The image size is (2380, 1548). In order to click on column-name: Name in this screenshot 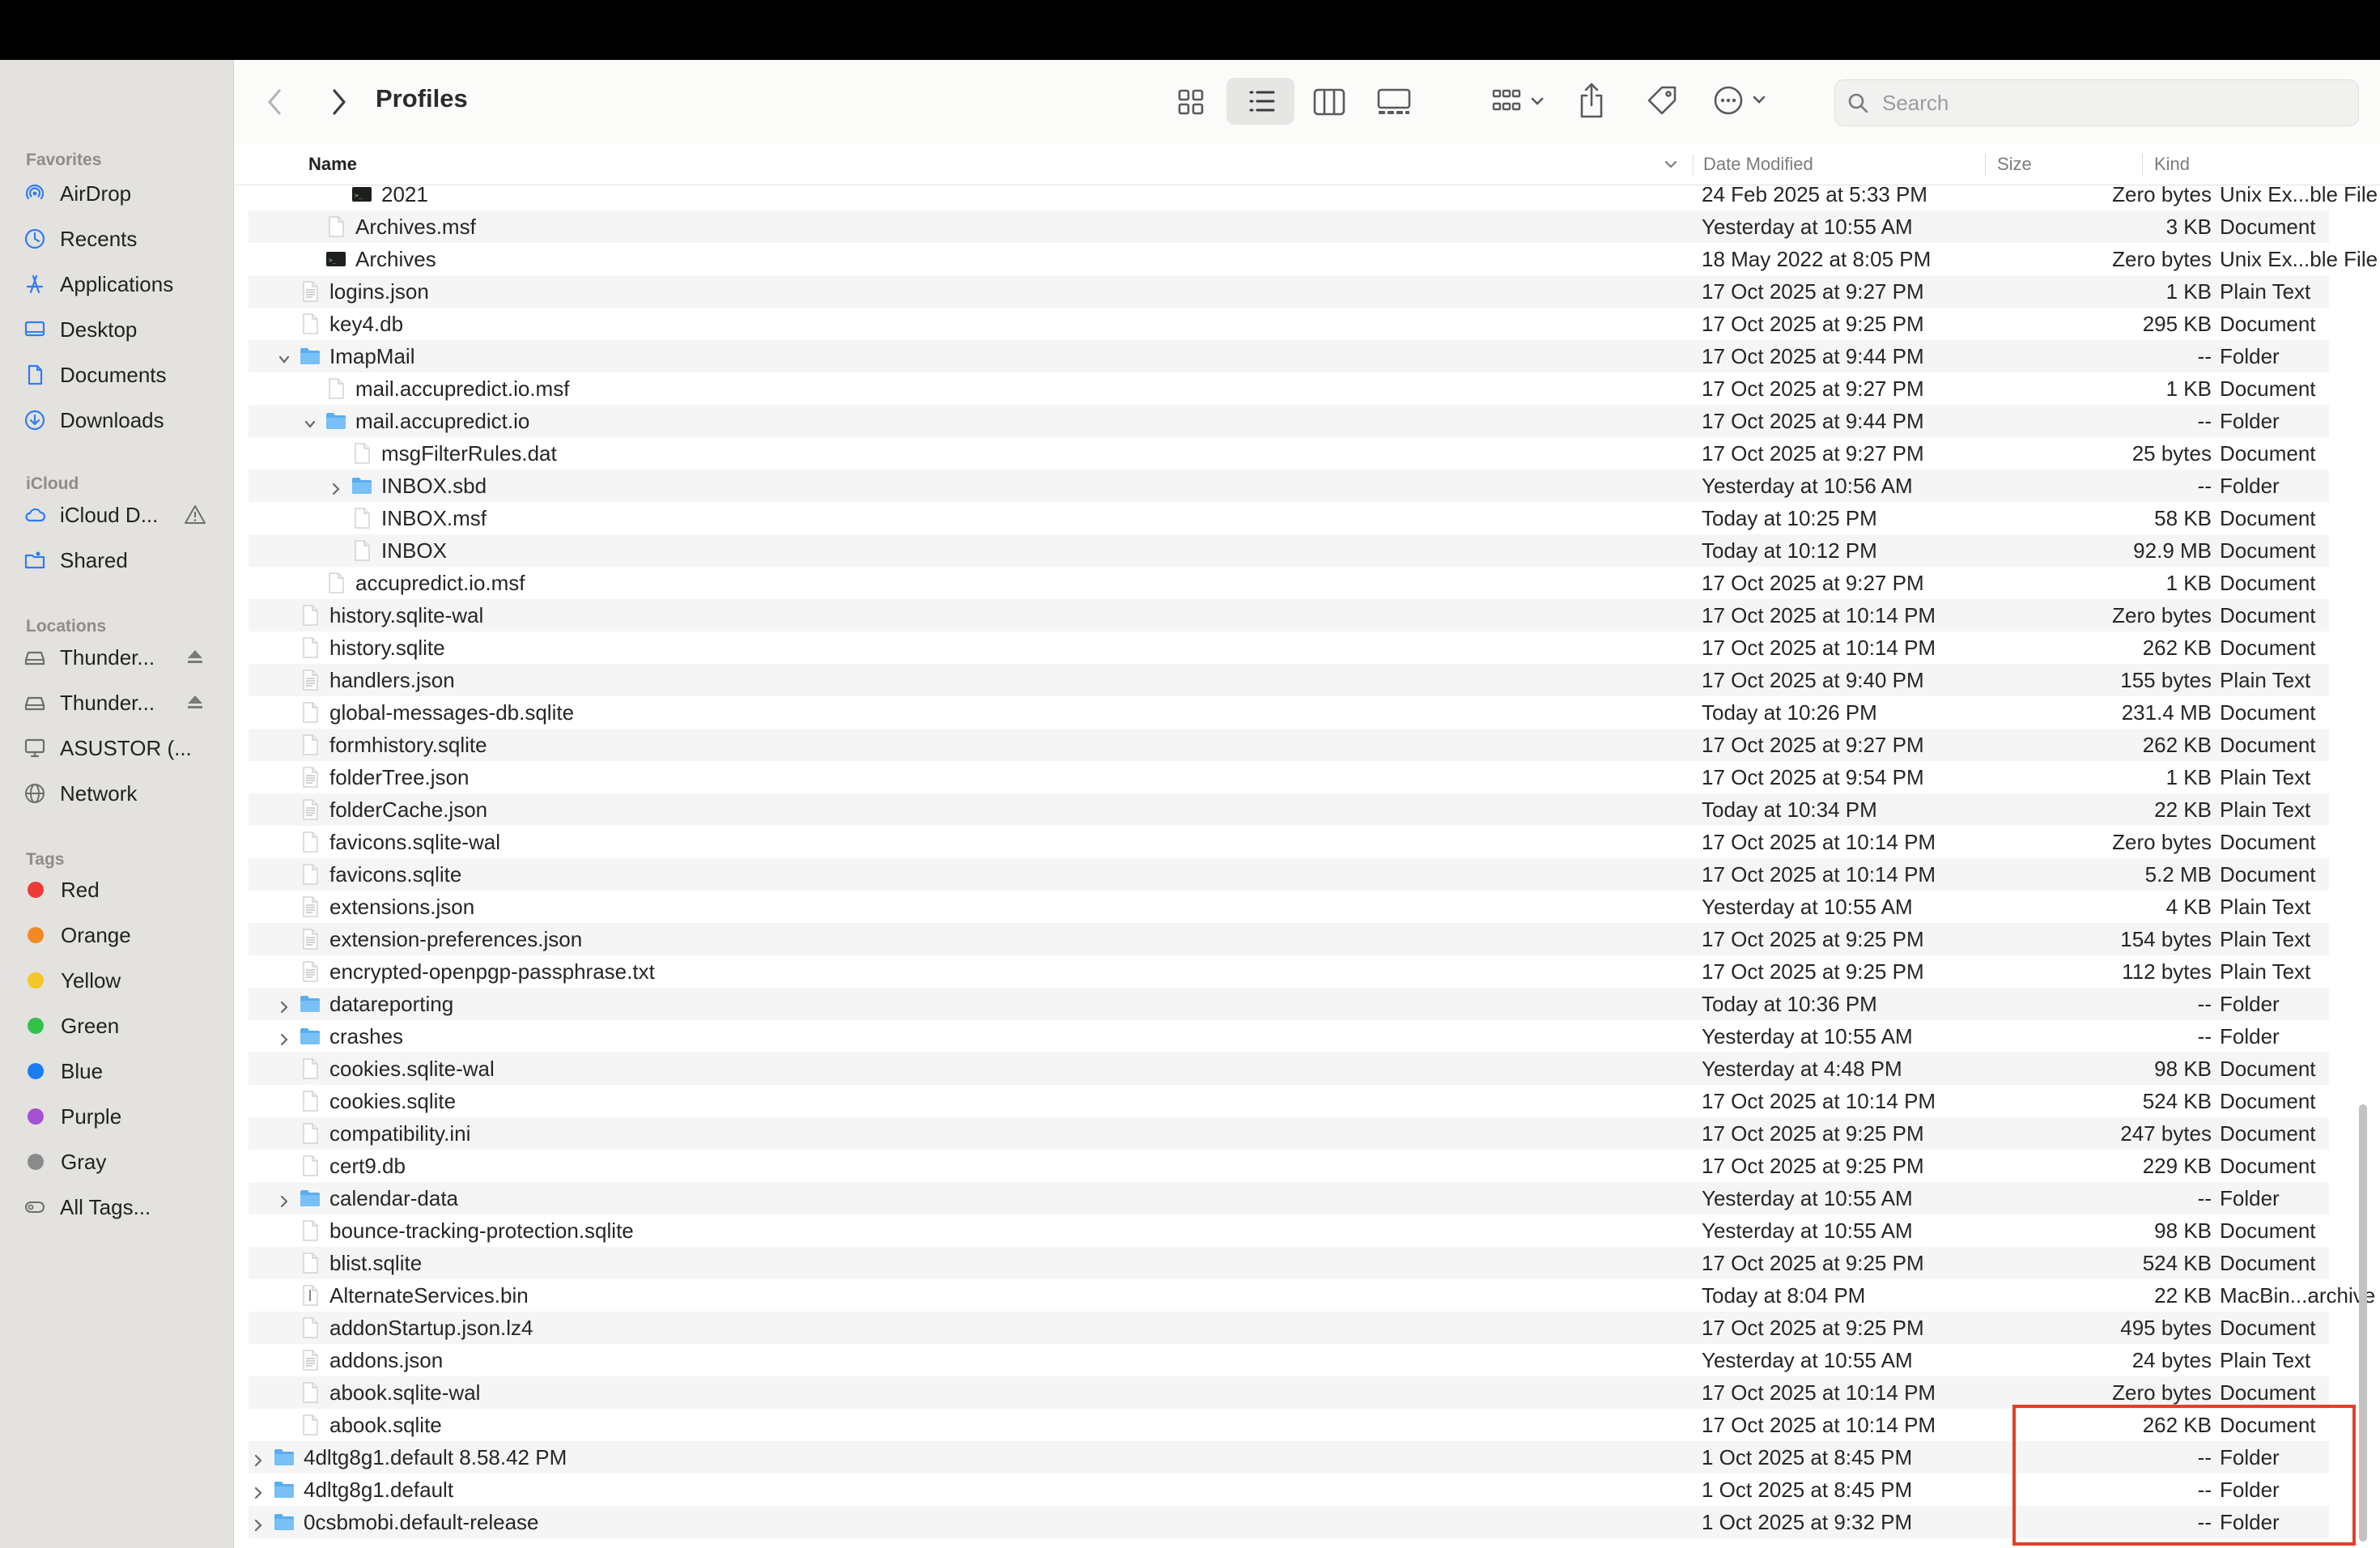, I will do `click(332, 165)`.